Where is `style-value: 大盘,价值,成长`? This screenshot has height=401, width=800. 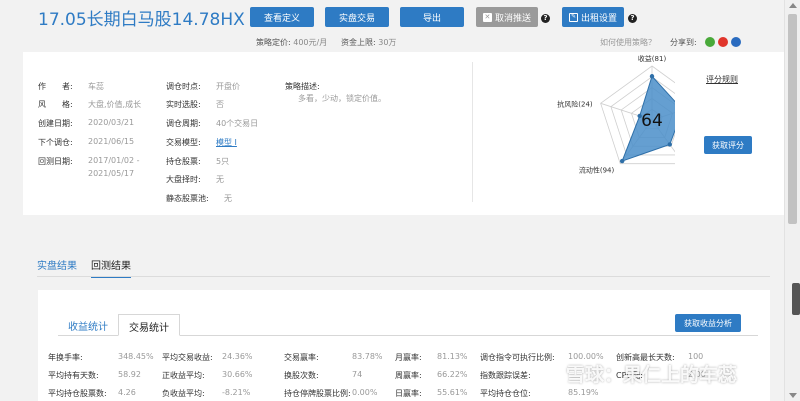
style-value: 大盘,价值,成长 is located at coordinates (115, 104).